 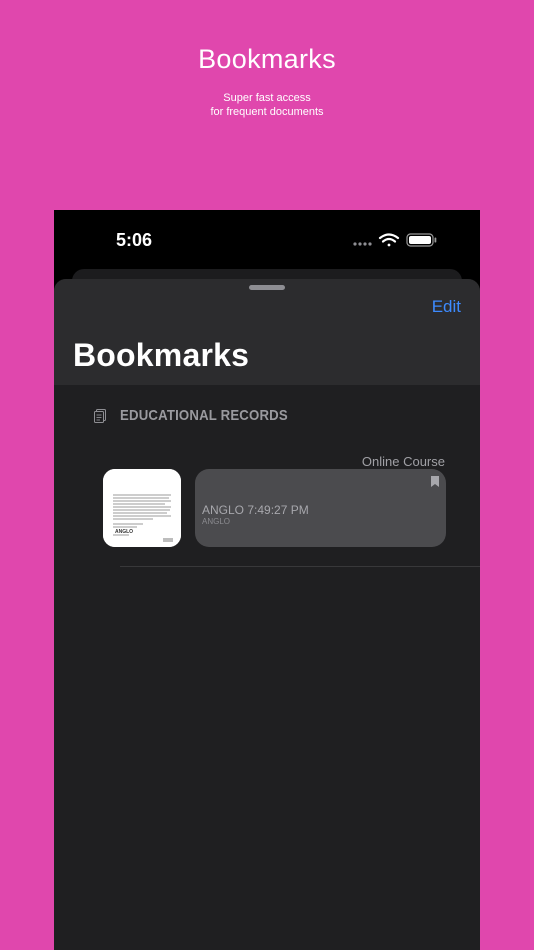 What do you see at coordinates (134, 240) in the screenshot?
I see `status-time: 5:06` at bounding box center [134, 240].